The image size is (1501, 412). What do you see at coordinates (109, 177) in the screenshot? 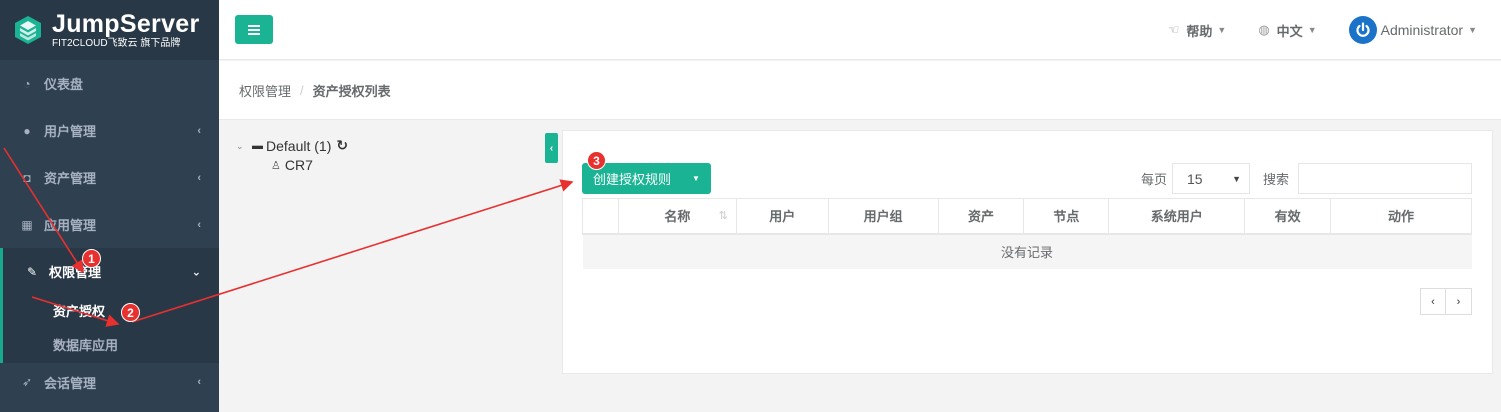
I see `sidebar-item-assets: ◘ 资产管理 ‹` at bounding box center [109, 177].